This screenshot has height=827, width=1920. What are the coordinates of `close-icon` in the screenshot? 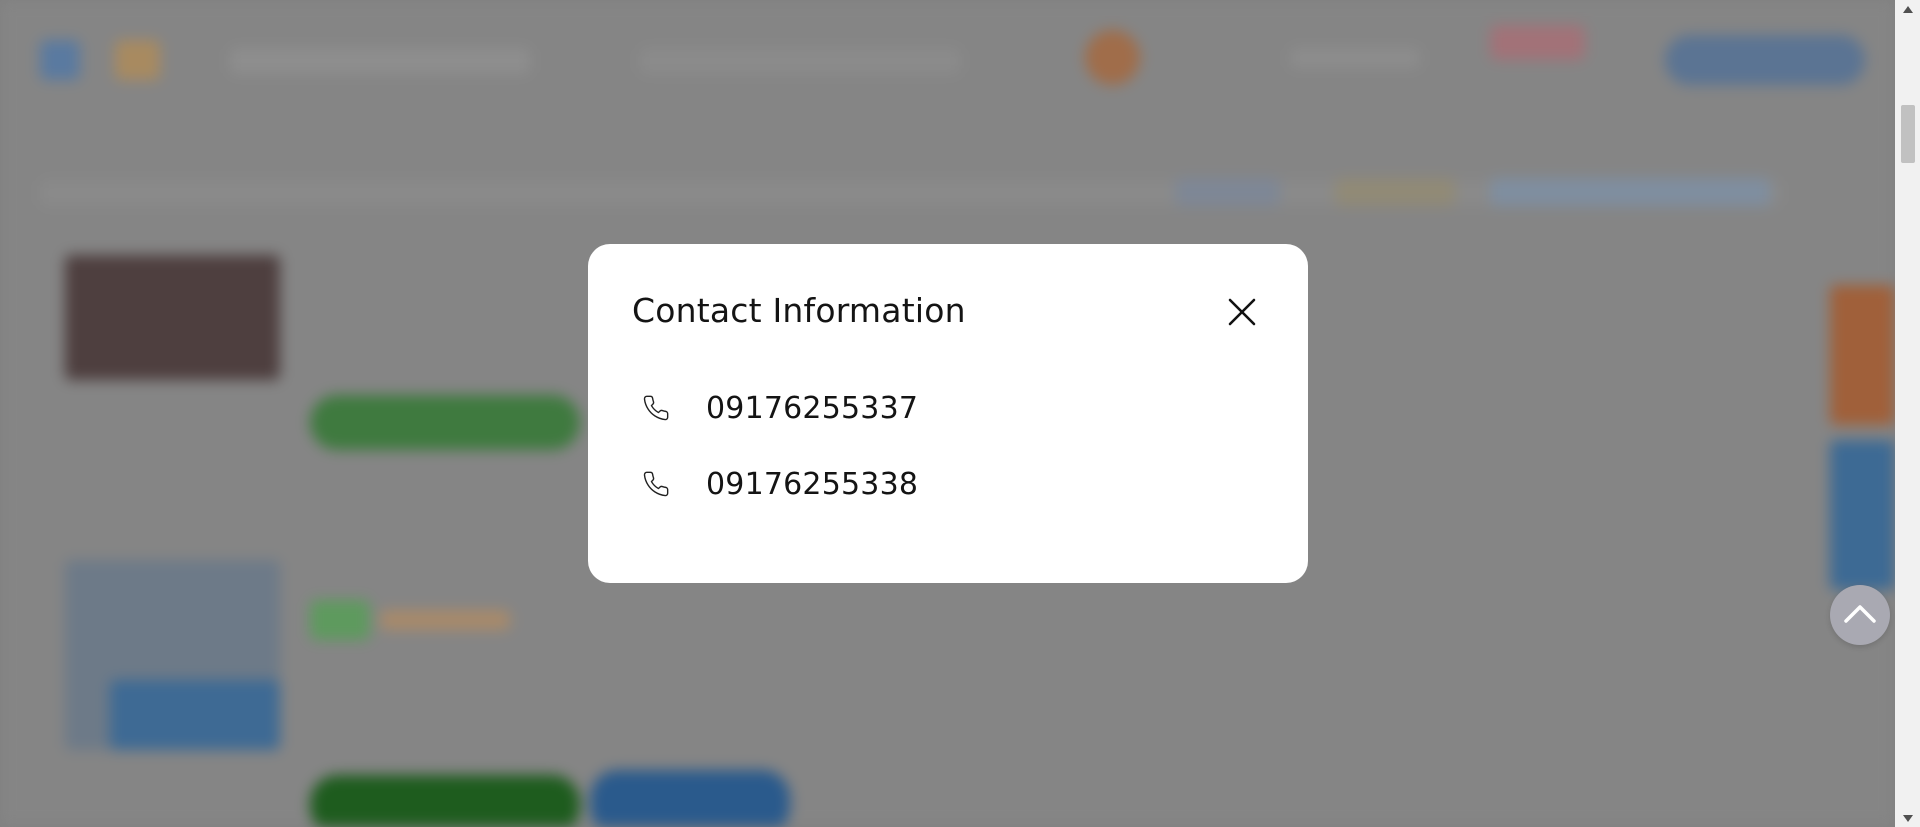 It's located at (1242, 314).